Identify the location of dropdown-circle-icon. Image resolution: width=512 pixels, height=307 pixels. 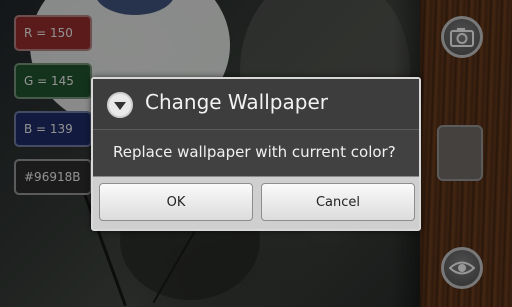
(120, 105).